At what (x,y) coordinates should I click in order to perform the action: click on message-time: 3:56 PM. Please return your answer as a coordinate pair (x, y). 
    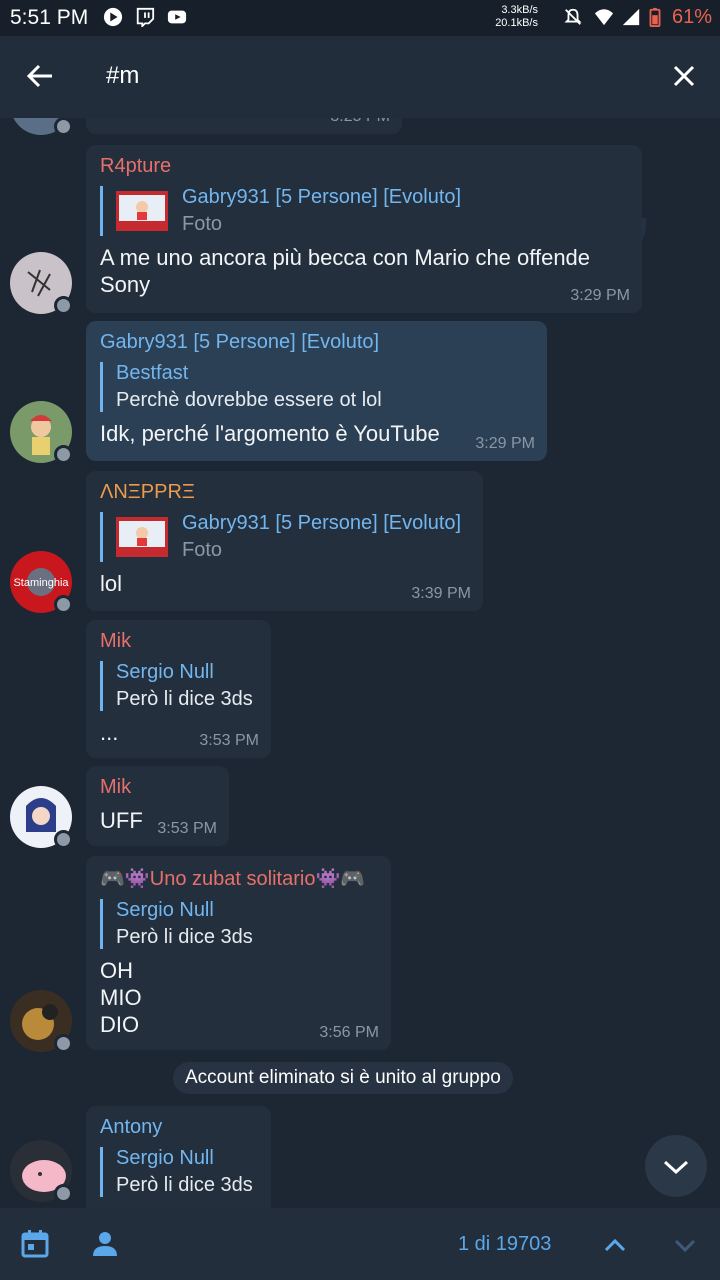
    Looking at the image, I should click on (349, 1032).